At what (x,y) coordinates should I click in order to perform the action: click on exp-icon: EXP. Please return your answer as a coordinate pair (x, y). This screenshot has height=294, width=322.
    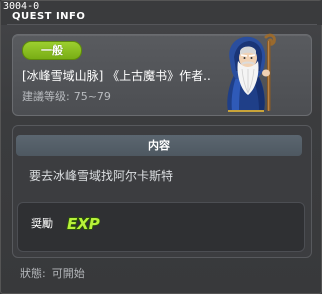
    Looking at the image, I should click on (83, 223).